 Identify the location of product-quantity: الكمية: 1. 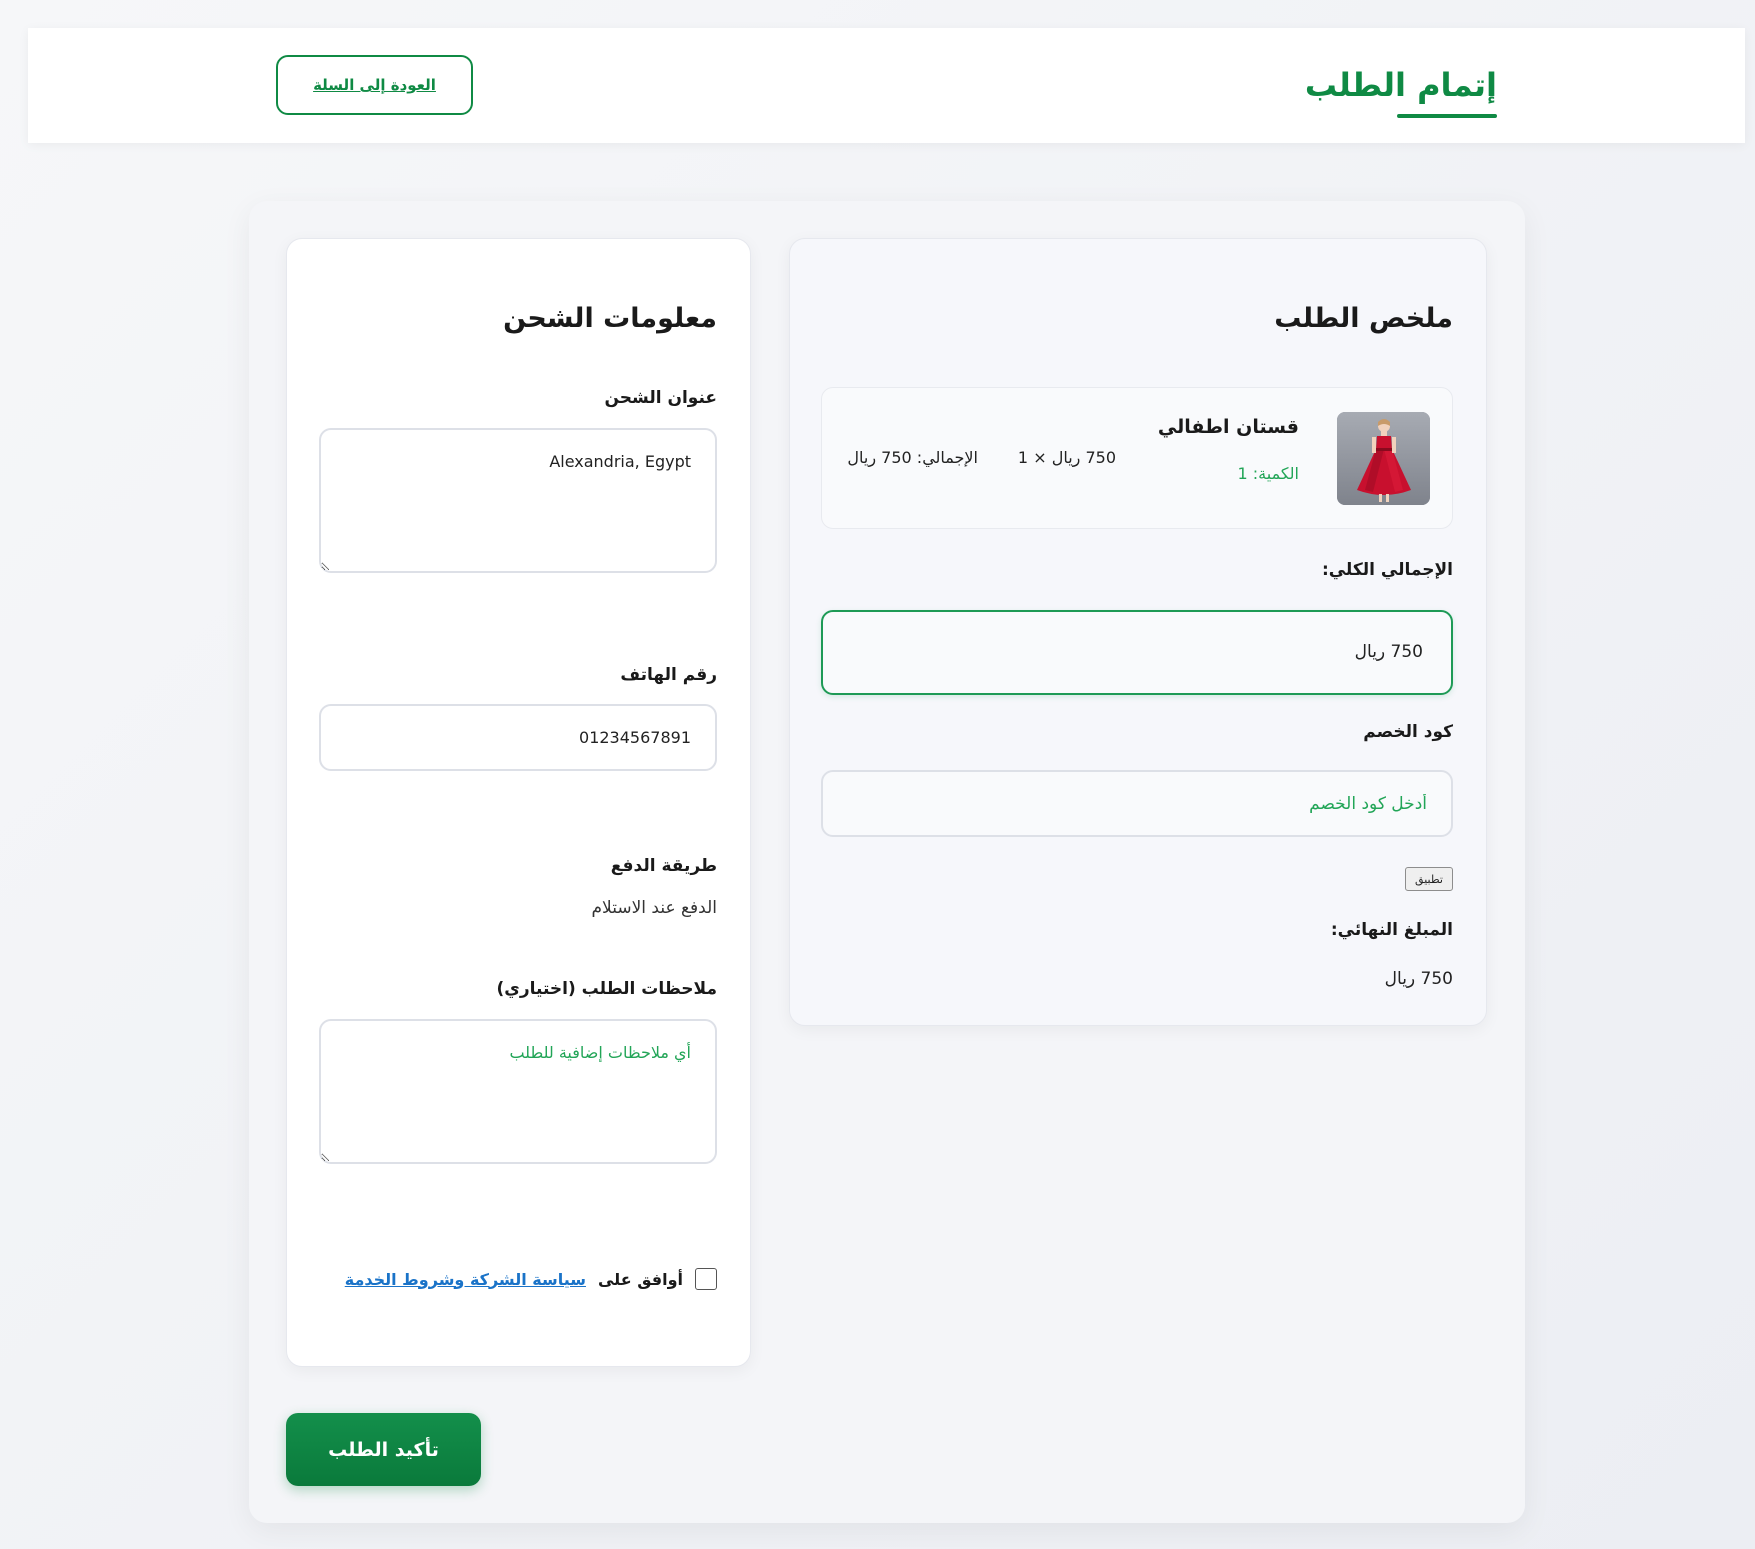
(1268, 473).